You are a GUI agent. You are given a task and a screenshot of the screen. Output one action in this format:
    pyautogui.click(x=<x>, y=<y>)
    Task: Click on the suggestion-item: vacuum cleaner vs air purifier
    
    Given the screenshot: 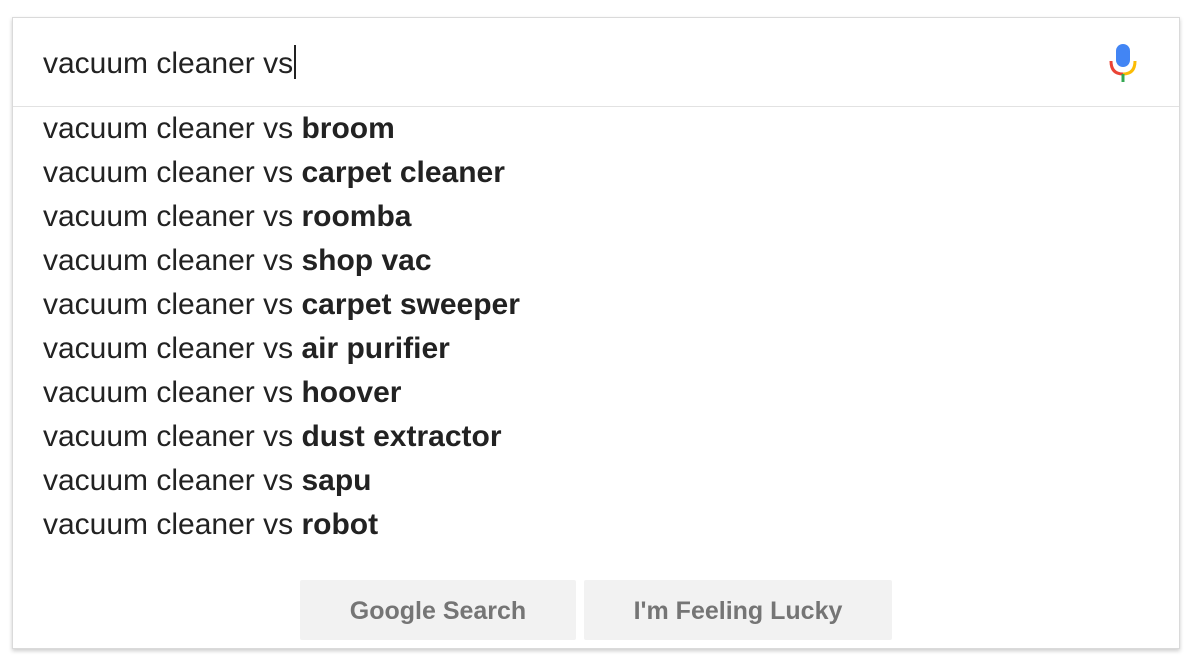 What is the action you would take?
    pyautogui.click(x=596, y=349)
    